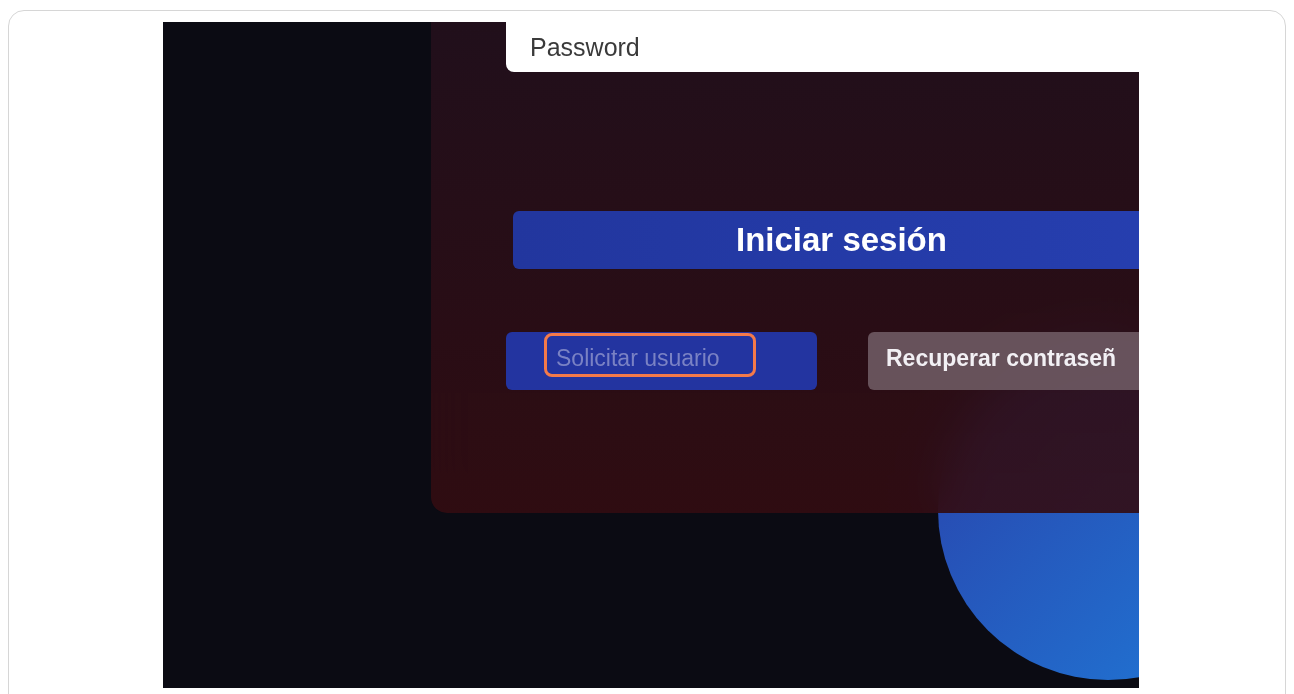 Image resolution: width=1294 pixels, height=694 pixels. I want to click on password-field: Password, so click(822, 47).